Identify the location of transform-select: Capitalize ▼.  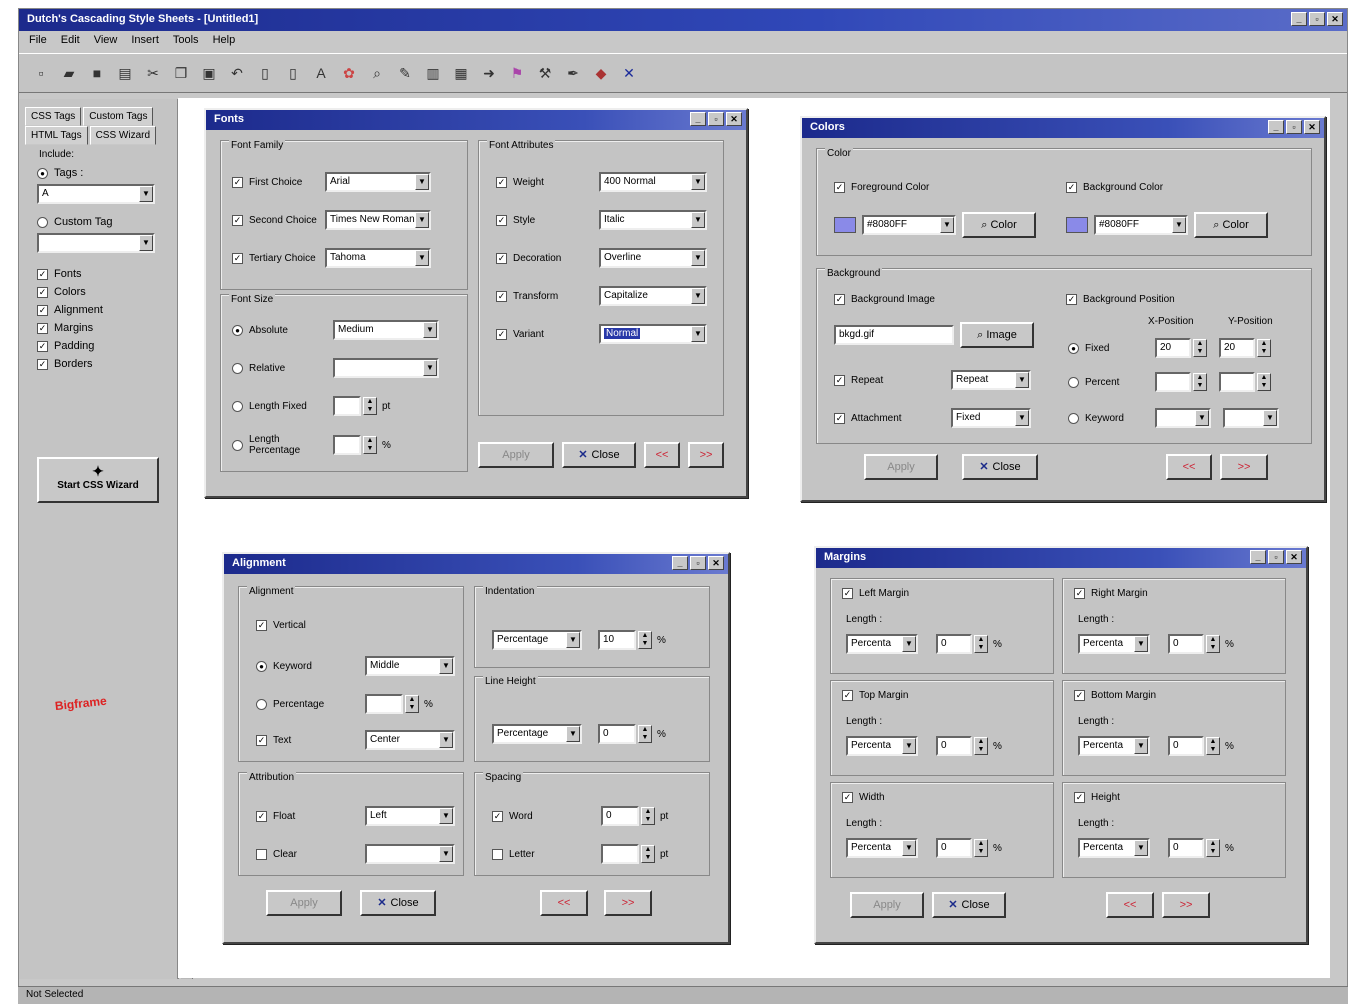
(653, 296).